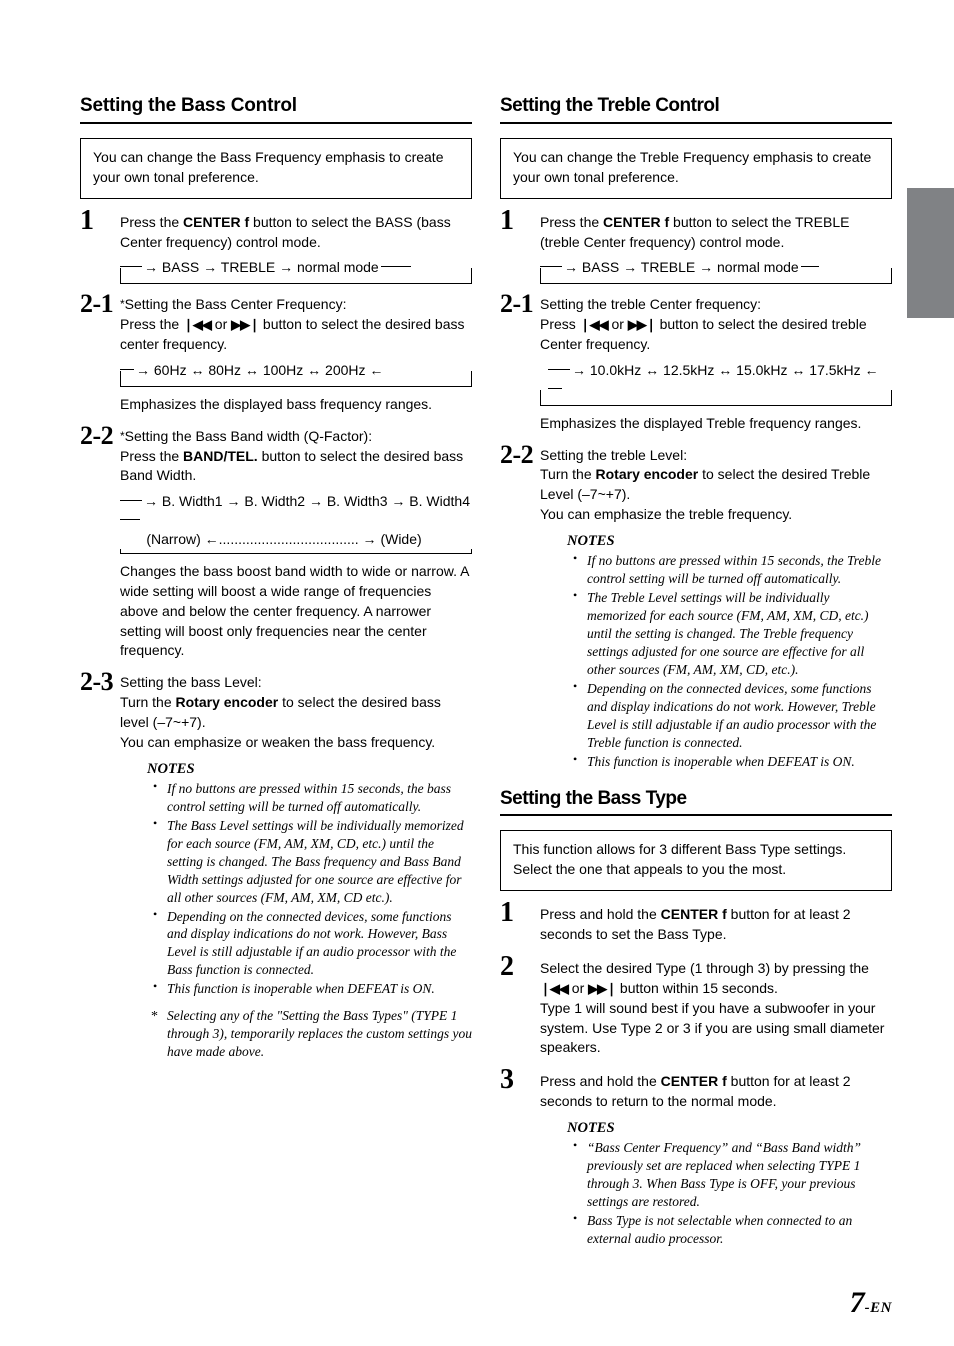 The width and height of the screenshot is (954, 1346). What do you see at coordinates (276, 109) in the screenshot?
I see `page-title-bass-control: Setting the Bass Control` at bounding box center [276, 109].